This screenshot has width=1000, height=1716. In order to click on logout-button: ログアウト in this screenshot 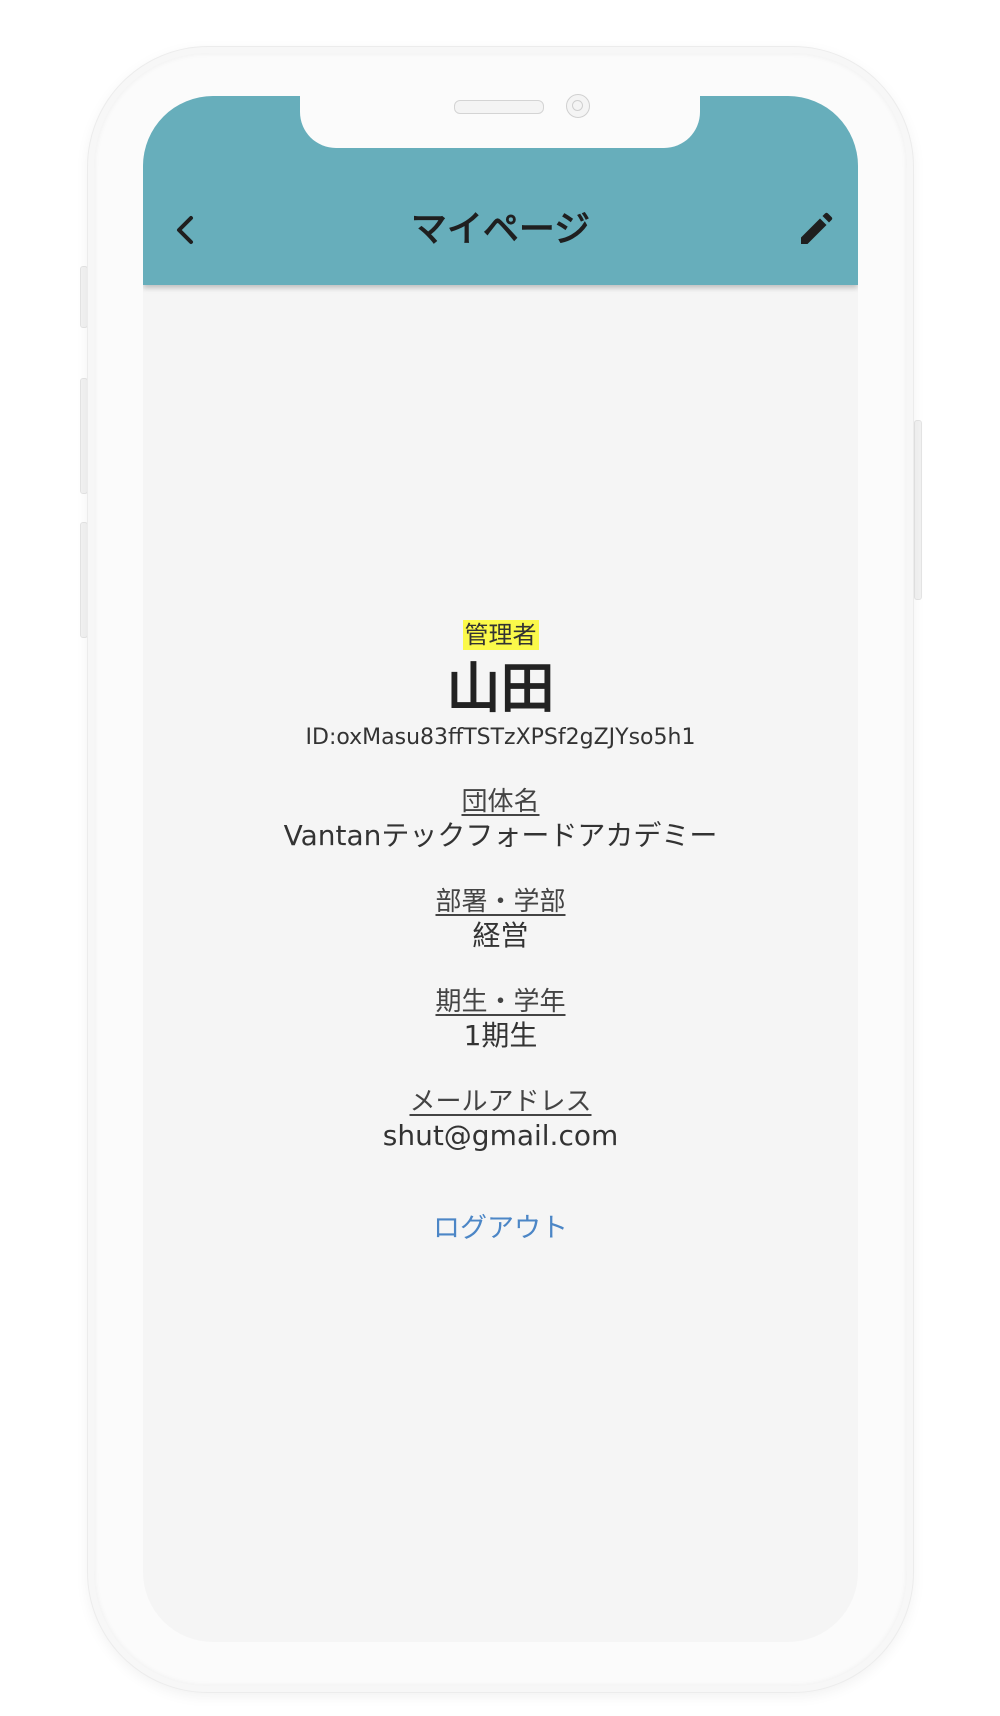, I will do `click(500, 1229)`.